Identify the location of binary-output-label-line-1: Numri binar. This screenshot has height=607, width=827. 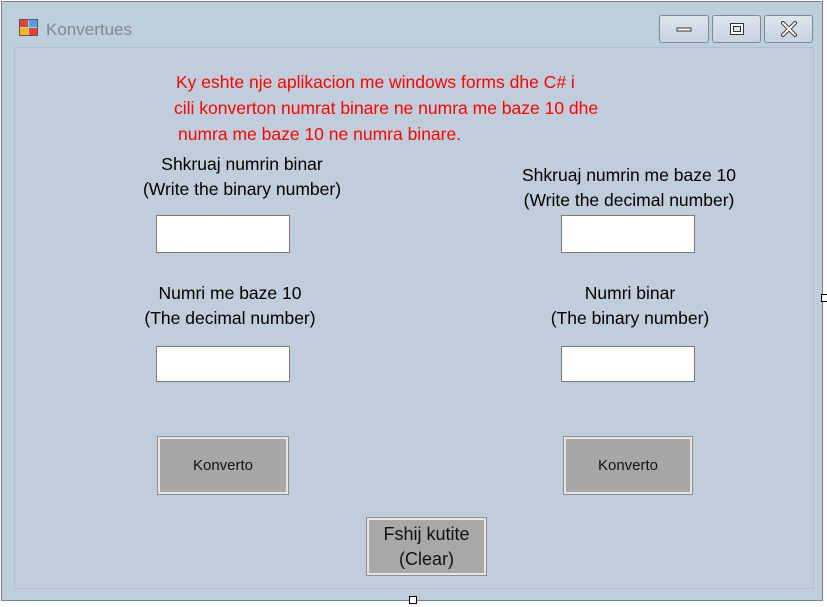
(630, 293).